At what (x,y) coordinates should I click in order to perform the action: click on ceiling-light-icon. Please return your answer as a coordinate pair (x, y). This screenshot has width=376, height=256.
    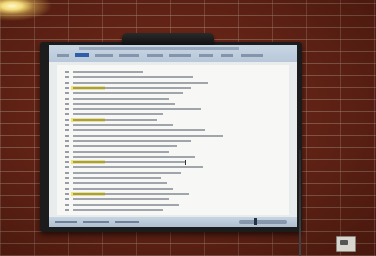
    Looking at the image, I should click on (30, 12).